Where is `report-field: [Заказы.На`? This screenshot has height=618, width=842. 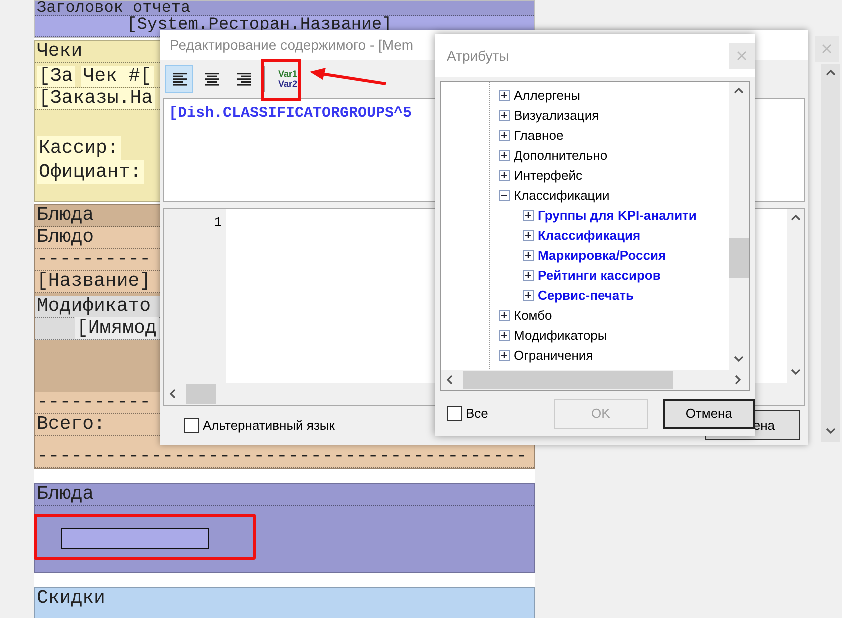 report-field: [Заказы.На is located at coordinates (96, 98).